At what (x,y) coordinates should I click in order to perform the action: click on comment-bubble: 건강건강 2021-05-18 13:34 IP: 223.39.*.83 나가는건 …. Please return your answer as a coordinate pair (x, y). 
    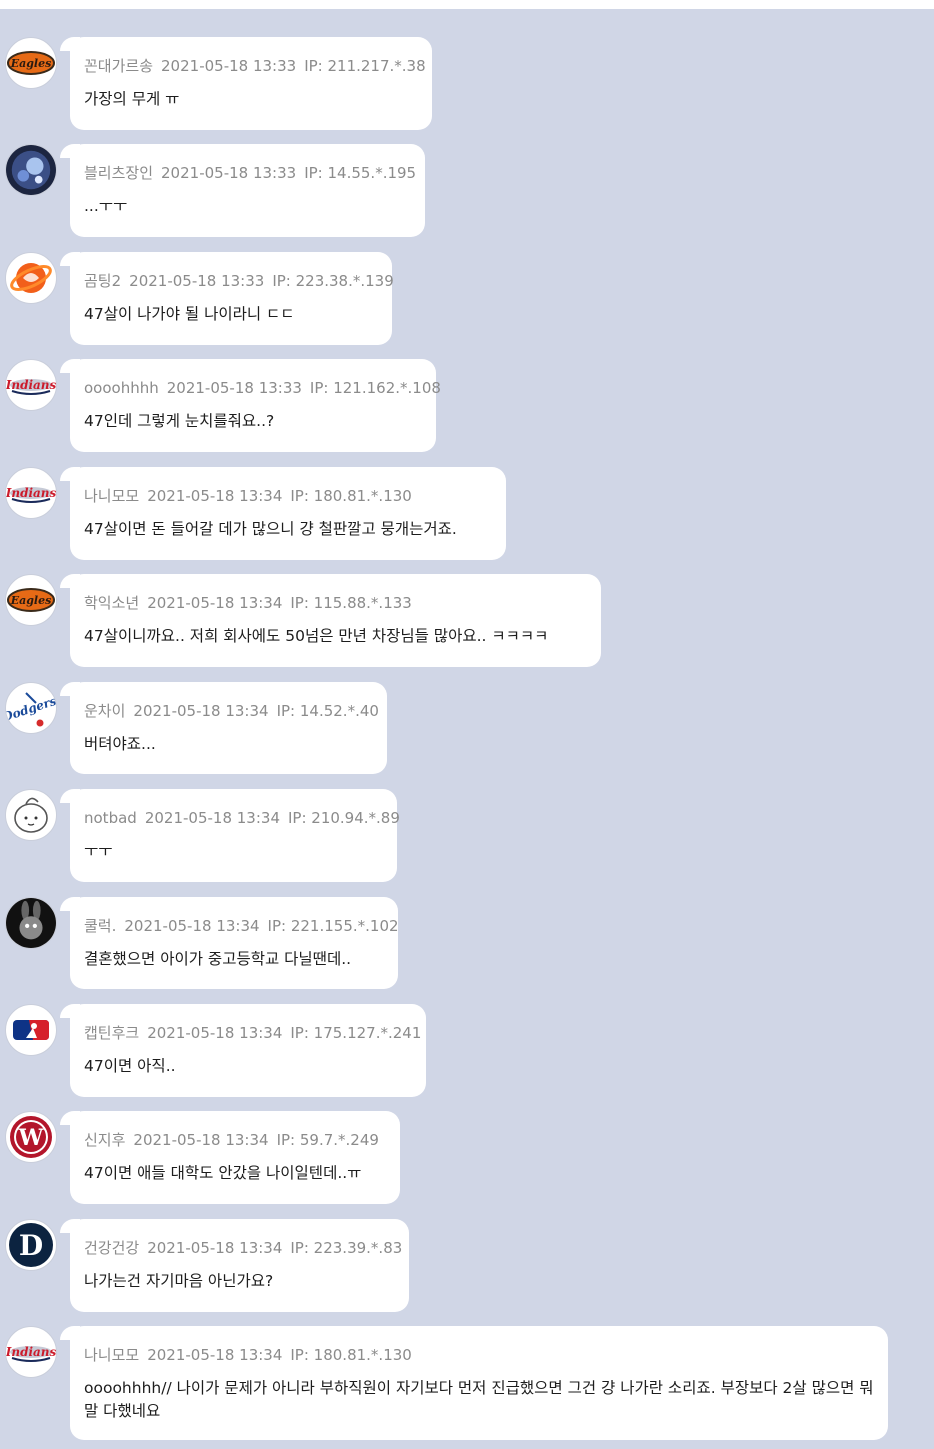
    Looking at the image, I should click on (234, 1265).